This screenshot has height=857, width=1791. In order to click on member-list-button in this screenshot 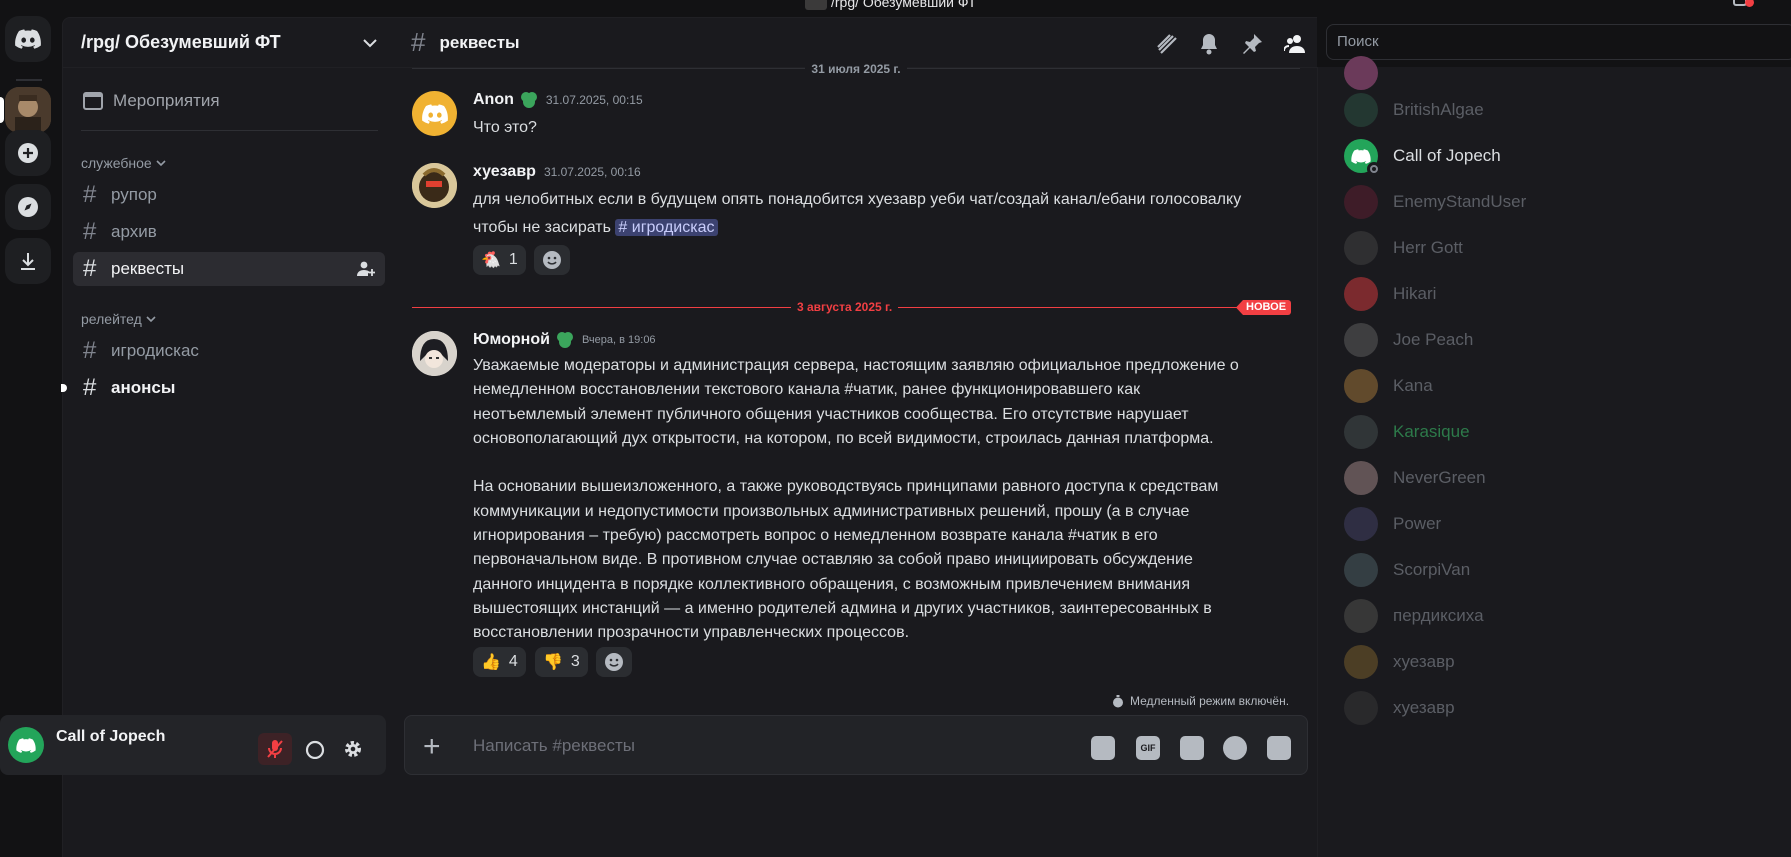, I will do `click(1295, 44)`.